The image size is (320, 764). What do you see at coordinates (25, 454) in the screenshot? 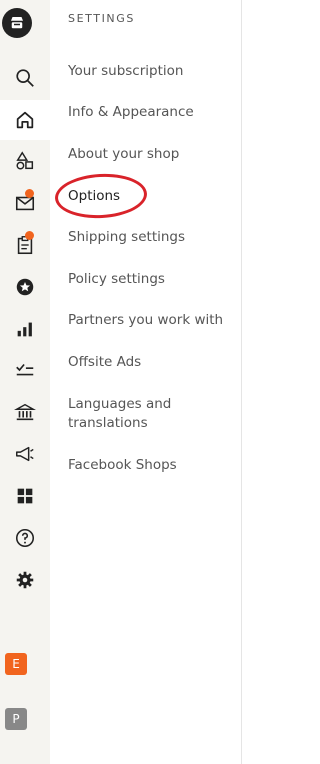
I see `marketing-icon` at bounding box center [25, 454].